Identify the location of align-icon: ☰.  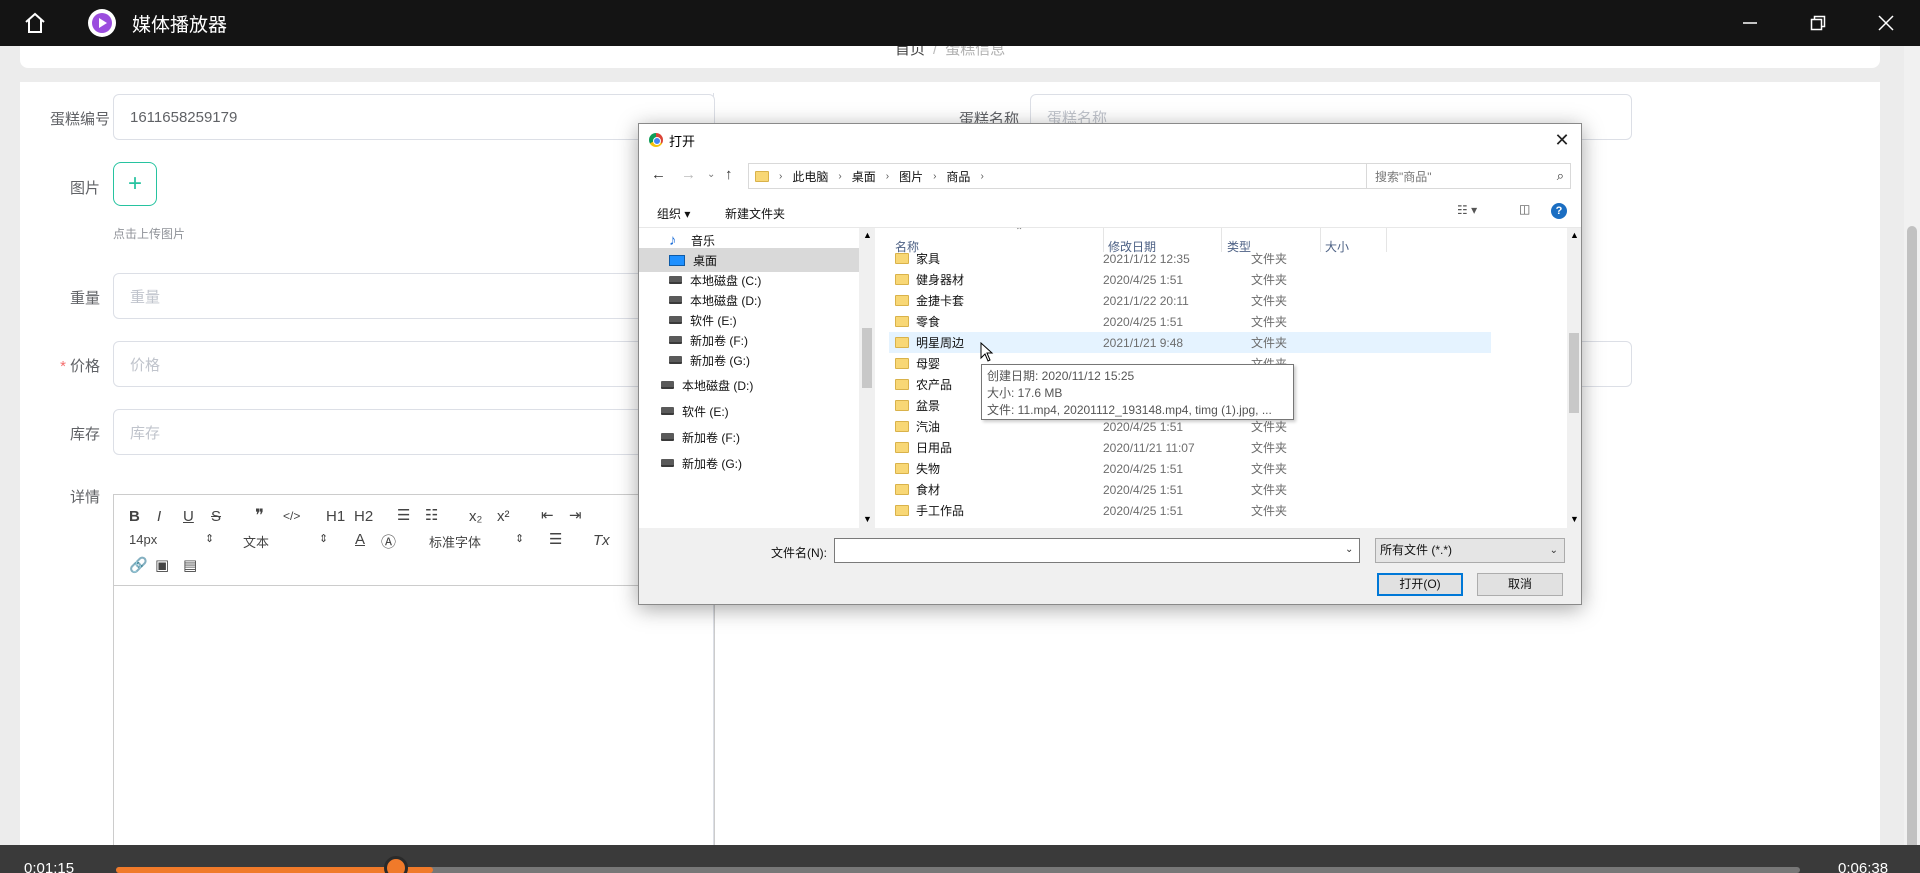
(555, 539).